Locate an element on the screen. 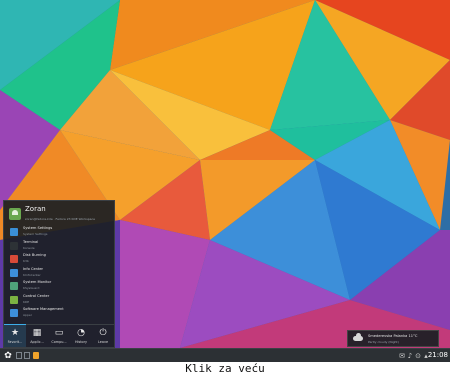 Image resolution: width=450 pixels, height=376 pixels. monitor-icon is located at coordinates (14, 286).